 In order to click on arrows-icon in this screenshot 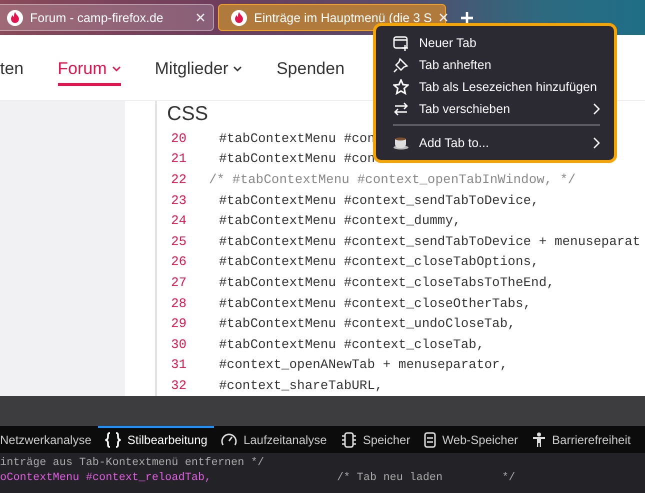, I will do `click(401, 109)`.